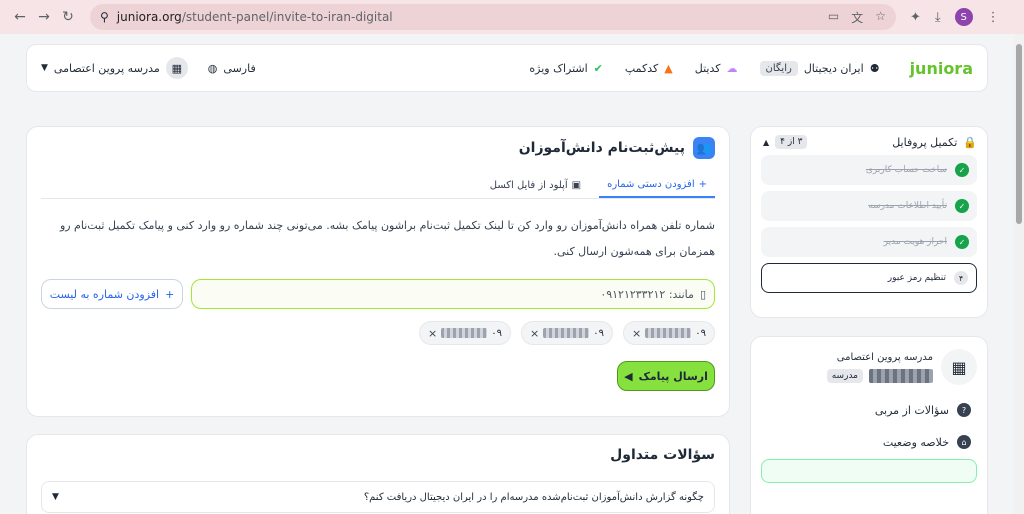 The width and height of the screenshot is (1024, 514). Describe the element at coordinates (68, 17) in the screenshot. I see `reload-icon: ↻` at that location.